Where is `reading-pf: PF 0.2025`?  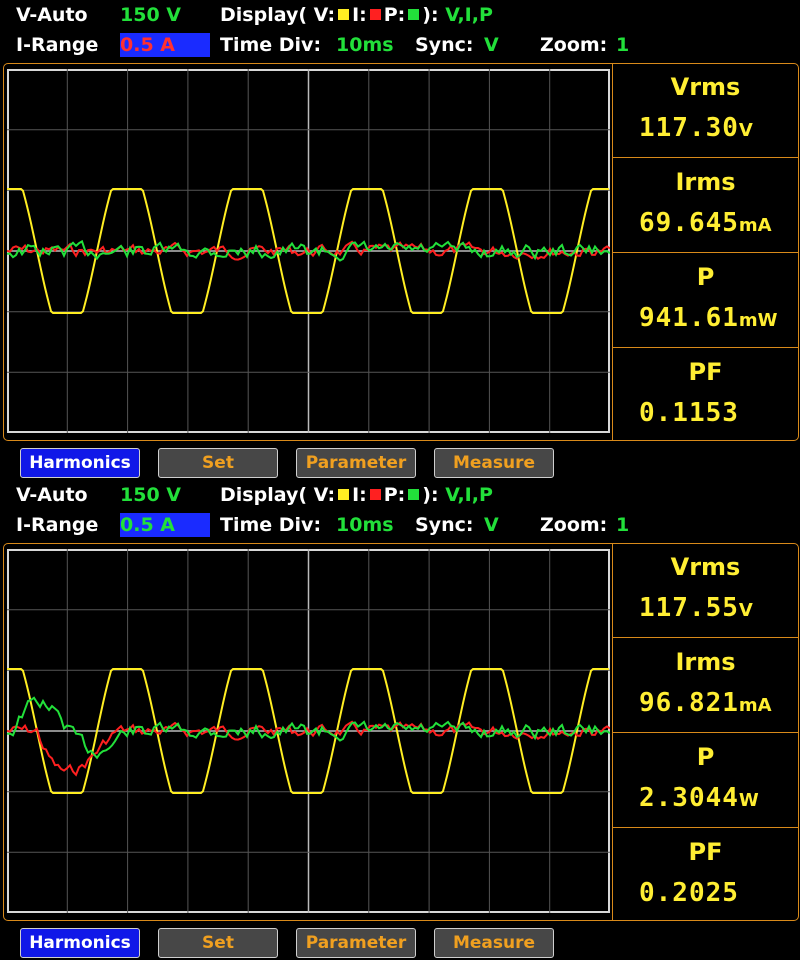 reading-pf: PF 0.2025 is located at coordinates (705, 874).